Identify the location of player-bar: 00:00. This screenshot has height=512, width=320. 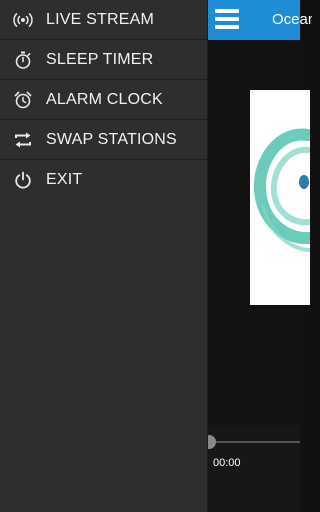
(253, 468).